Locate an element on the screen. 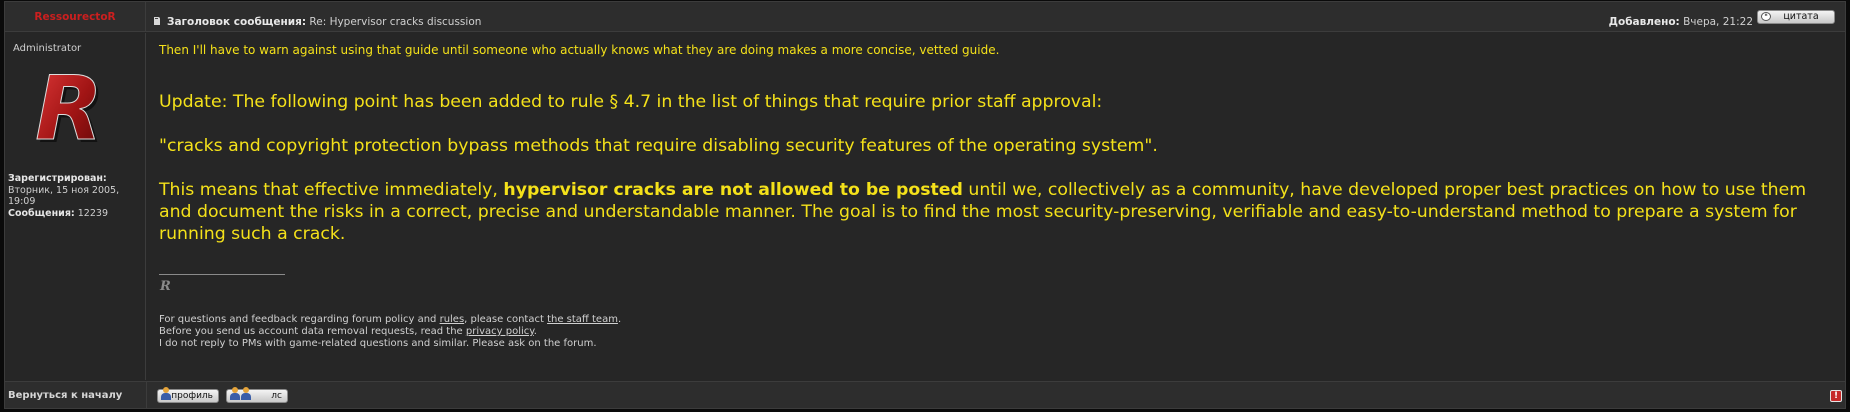 This screenshot has height=412, width=1850. quote-icon: ❝ is located at coordinates (1766, 16).